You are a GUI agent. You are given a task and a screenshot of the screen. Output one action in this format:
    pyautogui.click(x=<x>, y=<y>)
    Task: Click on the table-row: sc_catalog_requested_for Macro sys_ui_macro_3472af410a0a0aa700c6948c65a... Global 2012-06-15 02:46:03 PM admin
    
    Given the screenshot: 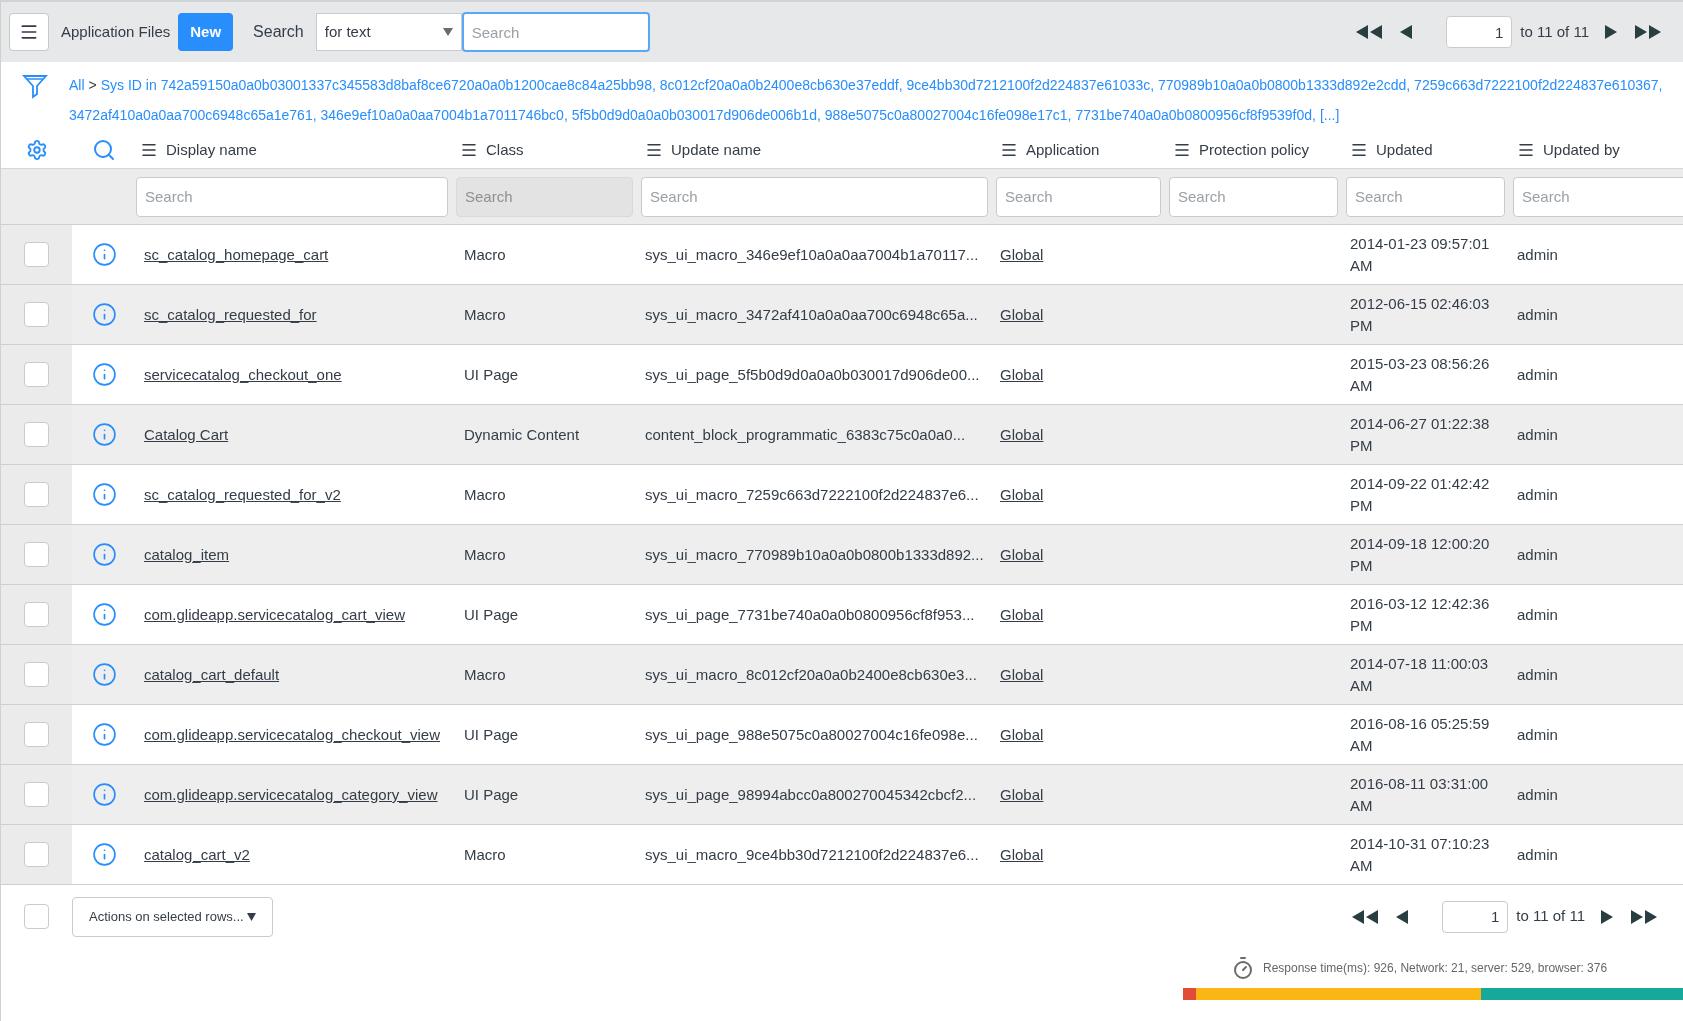 What is the action you would take?
    pyautogui.click(x=842, y=314)
    